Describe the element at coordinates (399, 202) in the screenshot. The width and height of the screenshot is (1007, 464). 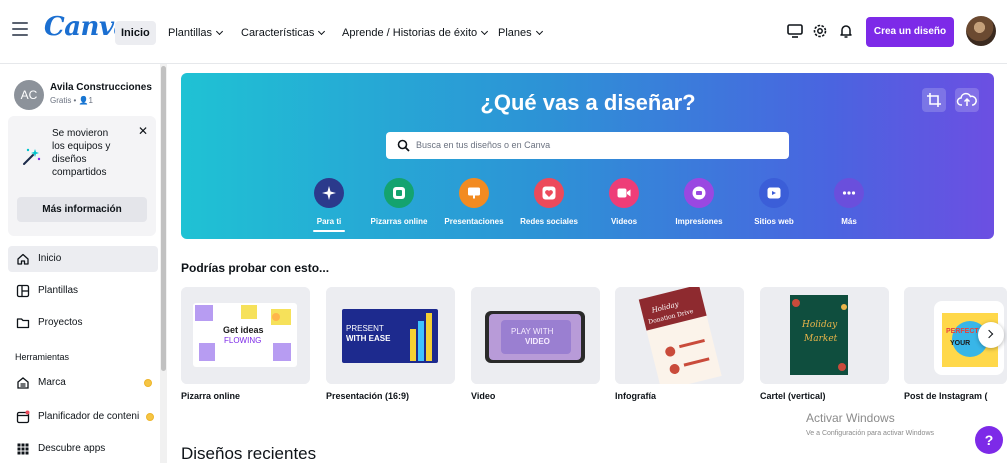
I see `category-pizarras: Pizarras online` at that location.